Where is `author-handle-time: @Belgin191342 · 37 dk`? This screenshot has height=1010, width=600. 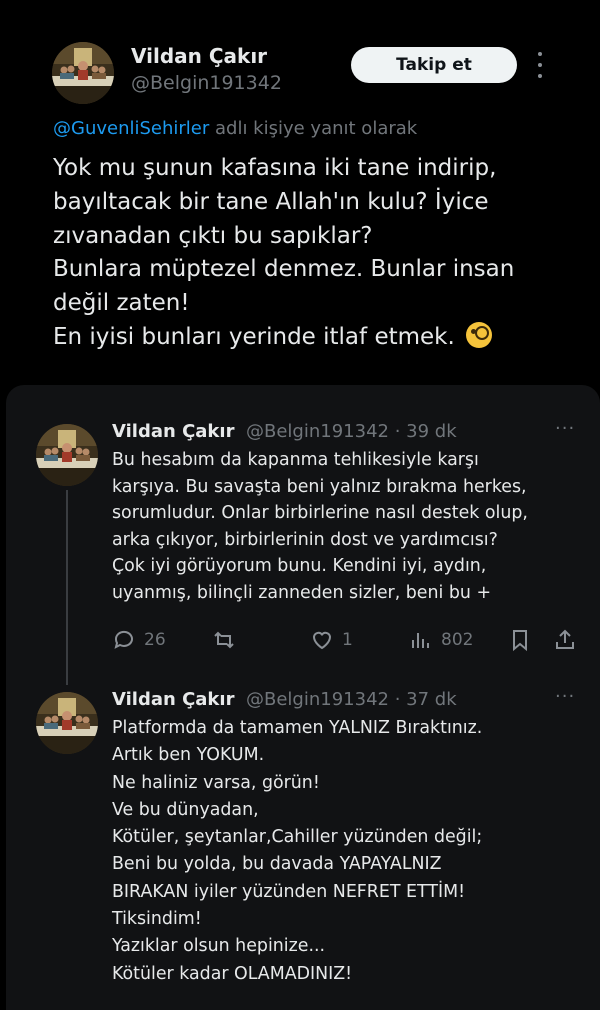
author-handle-time: @Belgin191342 · 37 dk is located at coordinates (351, 699).